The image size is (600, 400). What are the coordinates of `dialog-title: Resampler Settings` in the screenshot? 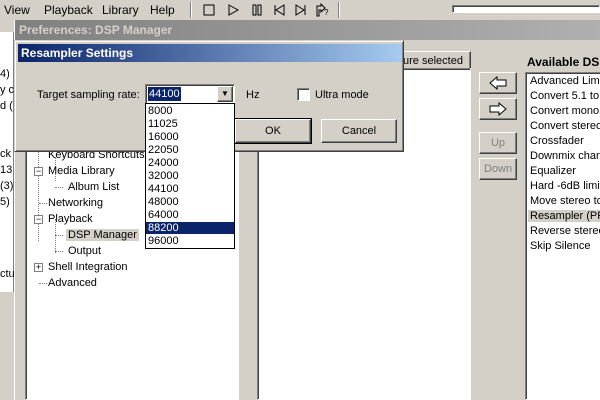 It's located at (210, 53).